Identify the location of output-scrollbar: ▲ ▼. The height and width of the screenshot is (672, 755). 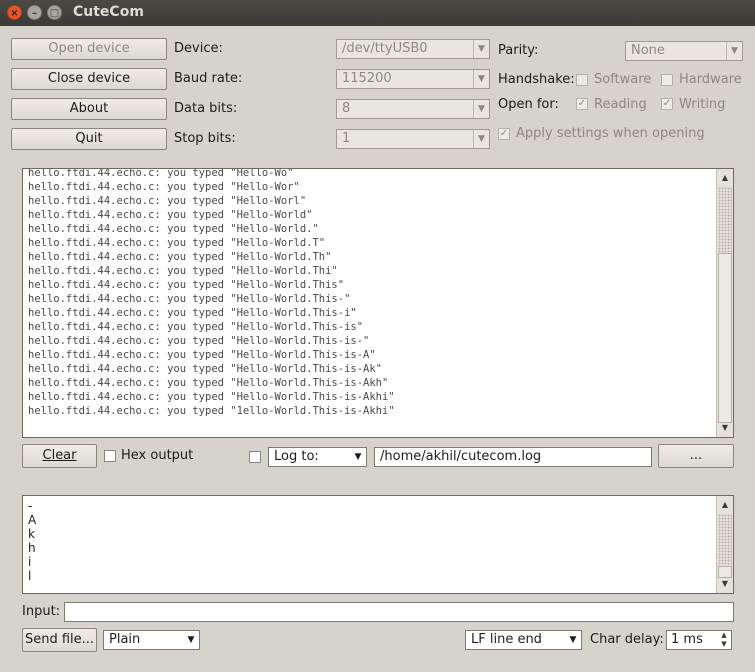
(724, 303).